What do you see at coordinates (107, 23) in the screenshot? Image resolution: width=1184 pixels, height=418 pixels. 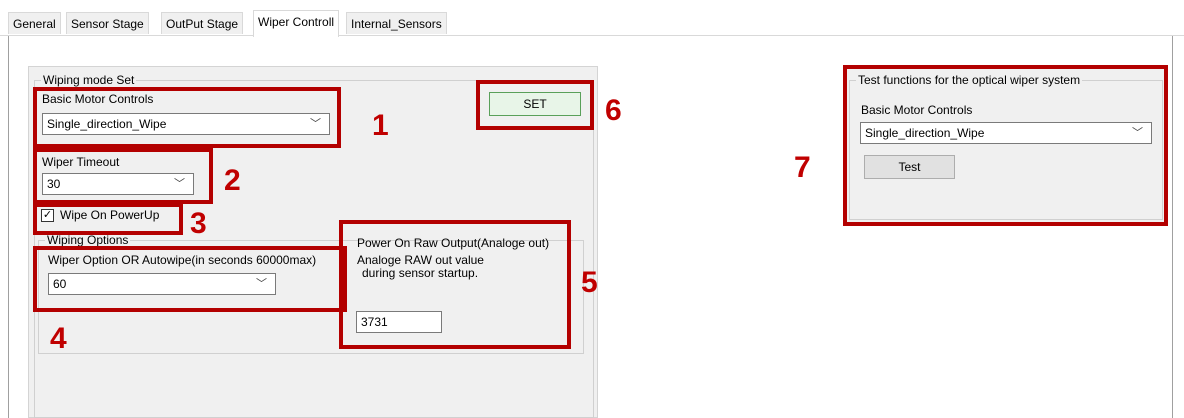 I see `tab-sensor-stage: Sensor Stage` at bounding box center [107, 23].